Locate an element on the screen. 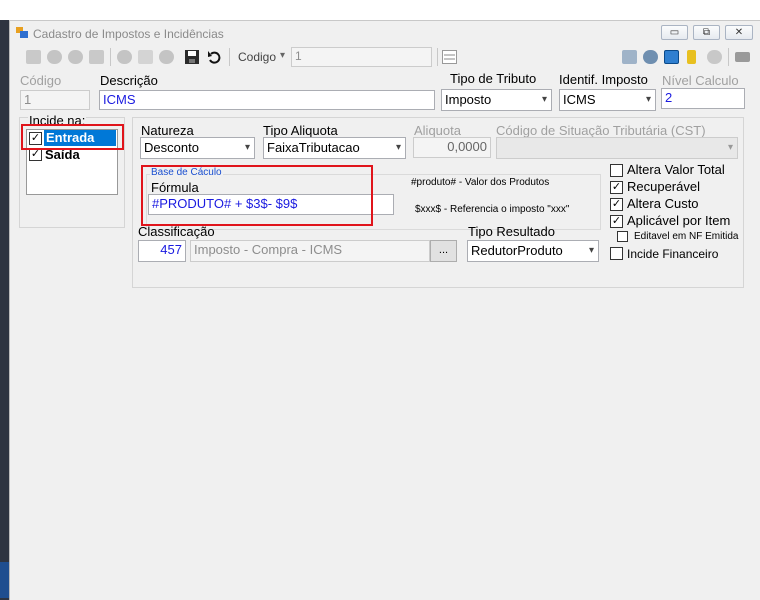 The image size is (760, 600). copy-record-icon is located at coordinates (75, 57).